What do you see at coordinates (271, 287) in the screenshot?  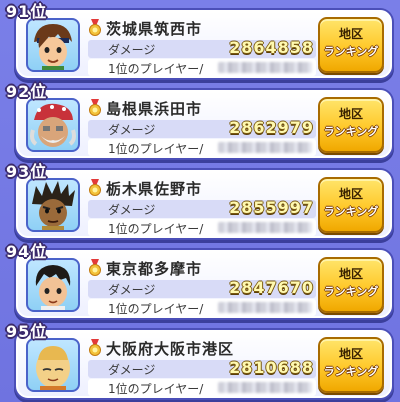 I see `damage-value: 2847670` at bounding box center [271, 287].